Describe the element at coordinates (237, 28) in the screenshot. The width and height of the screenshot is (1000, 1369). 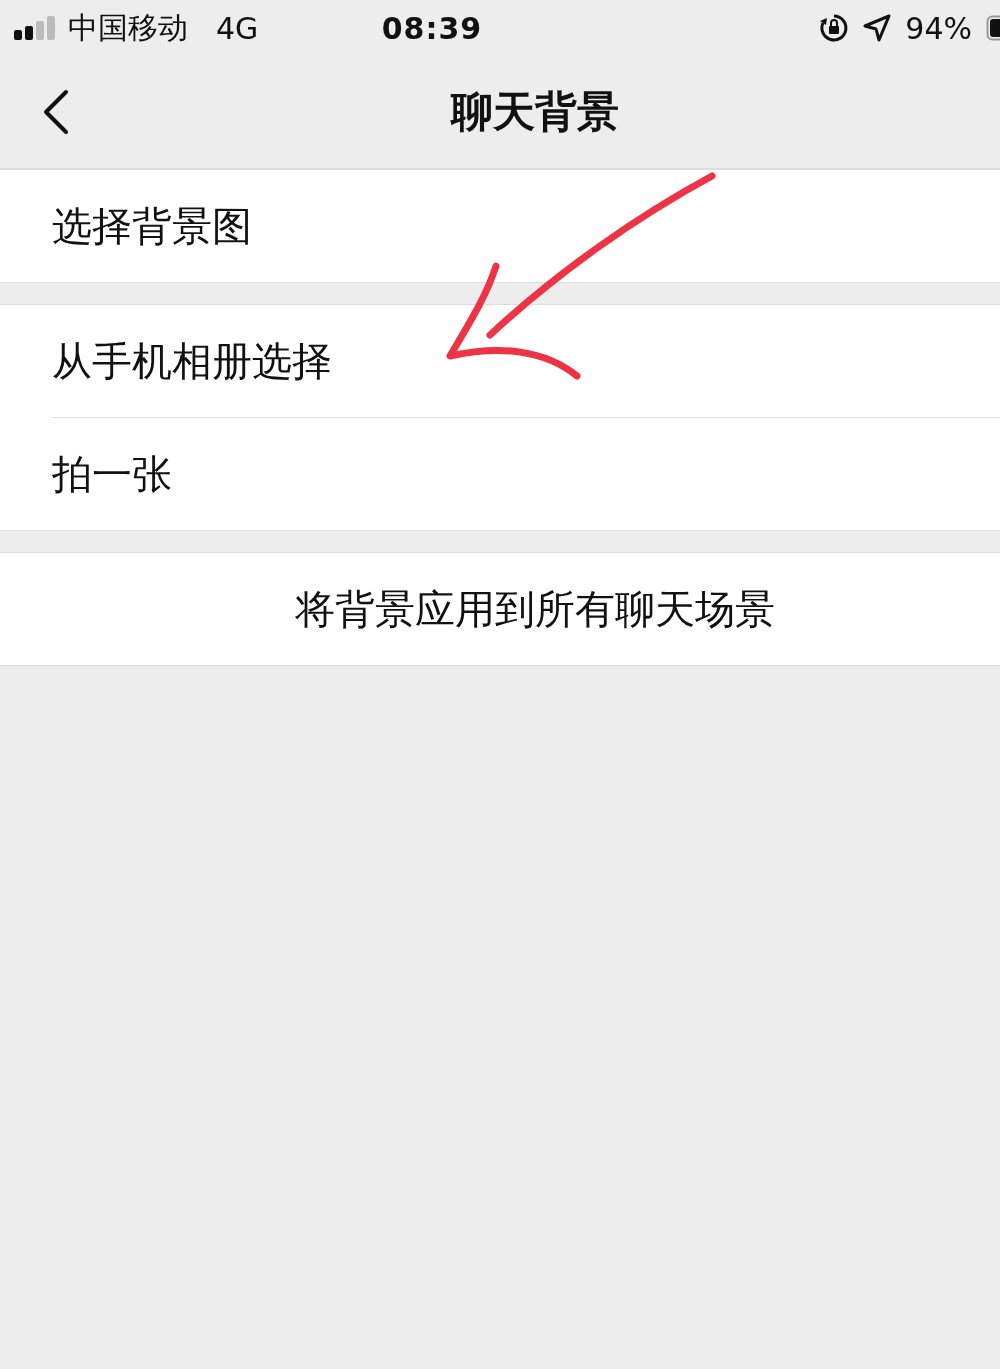
I see `network-type: 4G` at that location.